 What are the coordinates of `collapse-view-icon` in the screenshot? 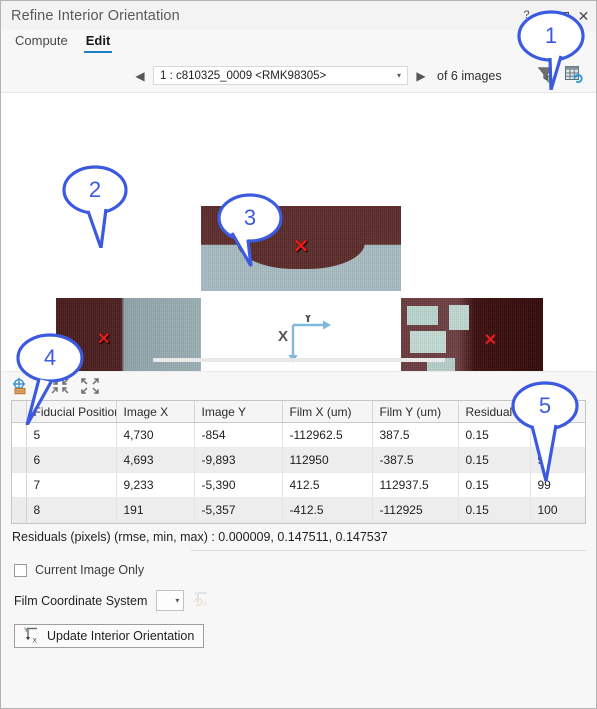 It's located at (60, 386).